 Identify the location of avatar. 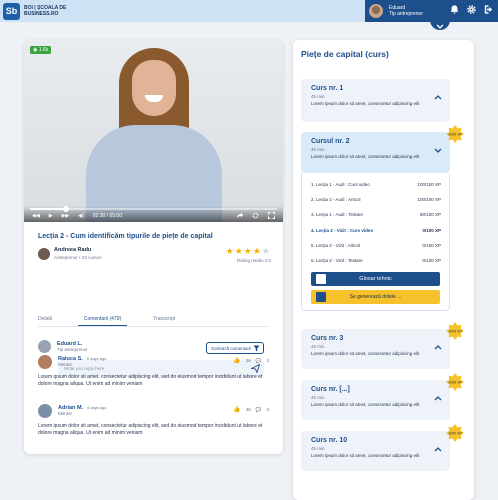
(376, 11).